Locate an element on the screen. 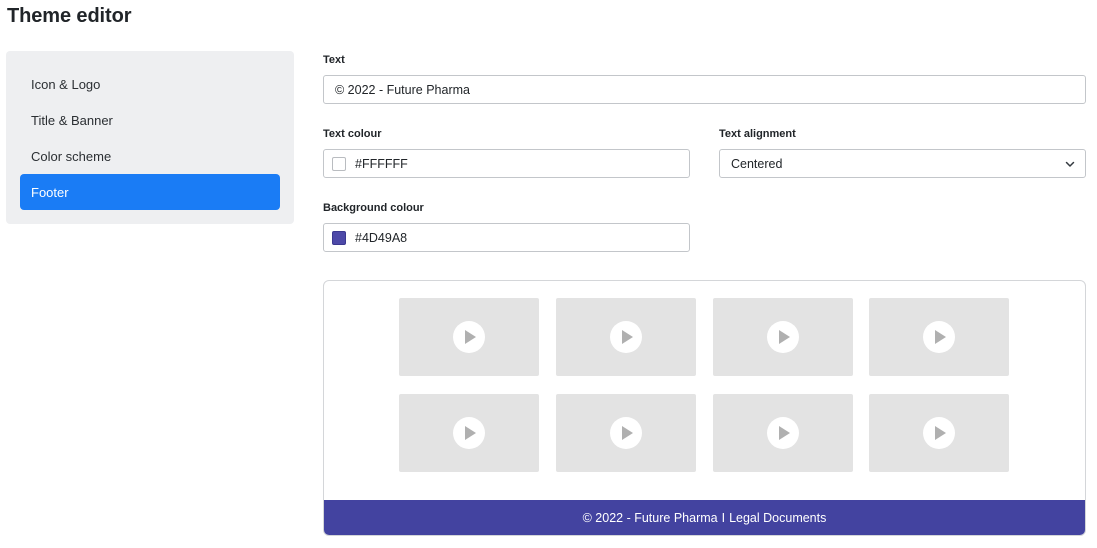 This screenshot has width=1097, height=548. text-colour-input: #FFFFFF is located at coordinates (506, 163).